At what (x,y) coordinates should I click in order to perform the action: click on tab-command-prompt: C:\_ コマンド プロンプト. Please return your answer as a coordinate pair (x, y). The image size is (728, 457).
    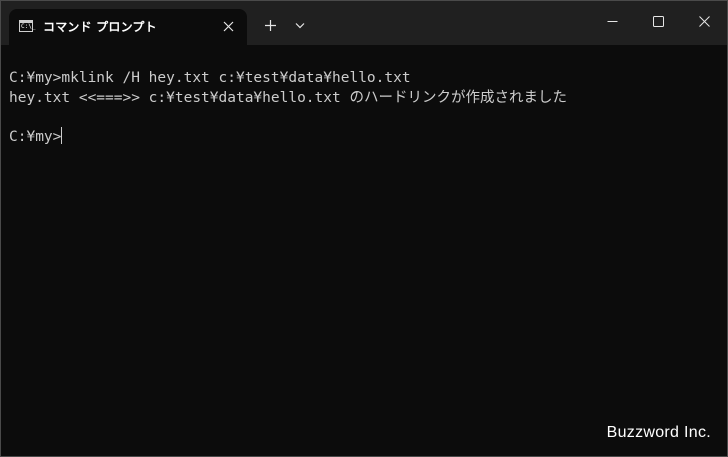
    Looking at the image, I should click on (128, 27).